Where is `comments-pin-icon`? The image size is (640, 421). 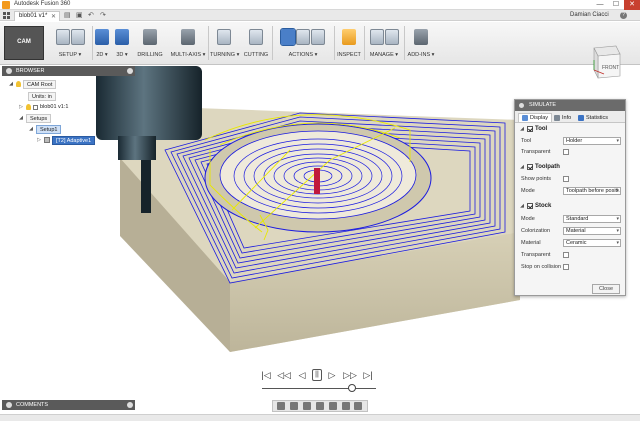
comments-pin-icon is located at coordinates (130, 405).